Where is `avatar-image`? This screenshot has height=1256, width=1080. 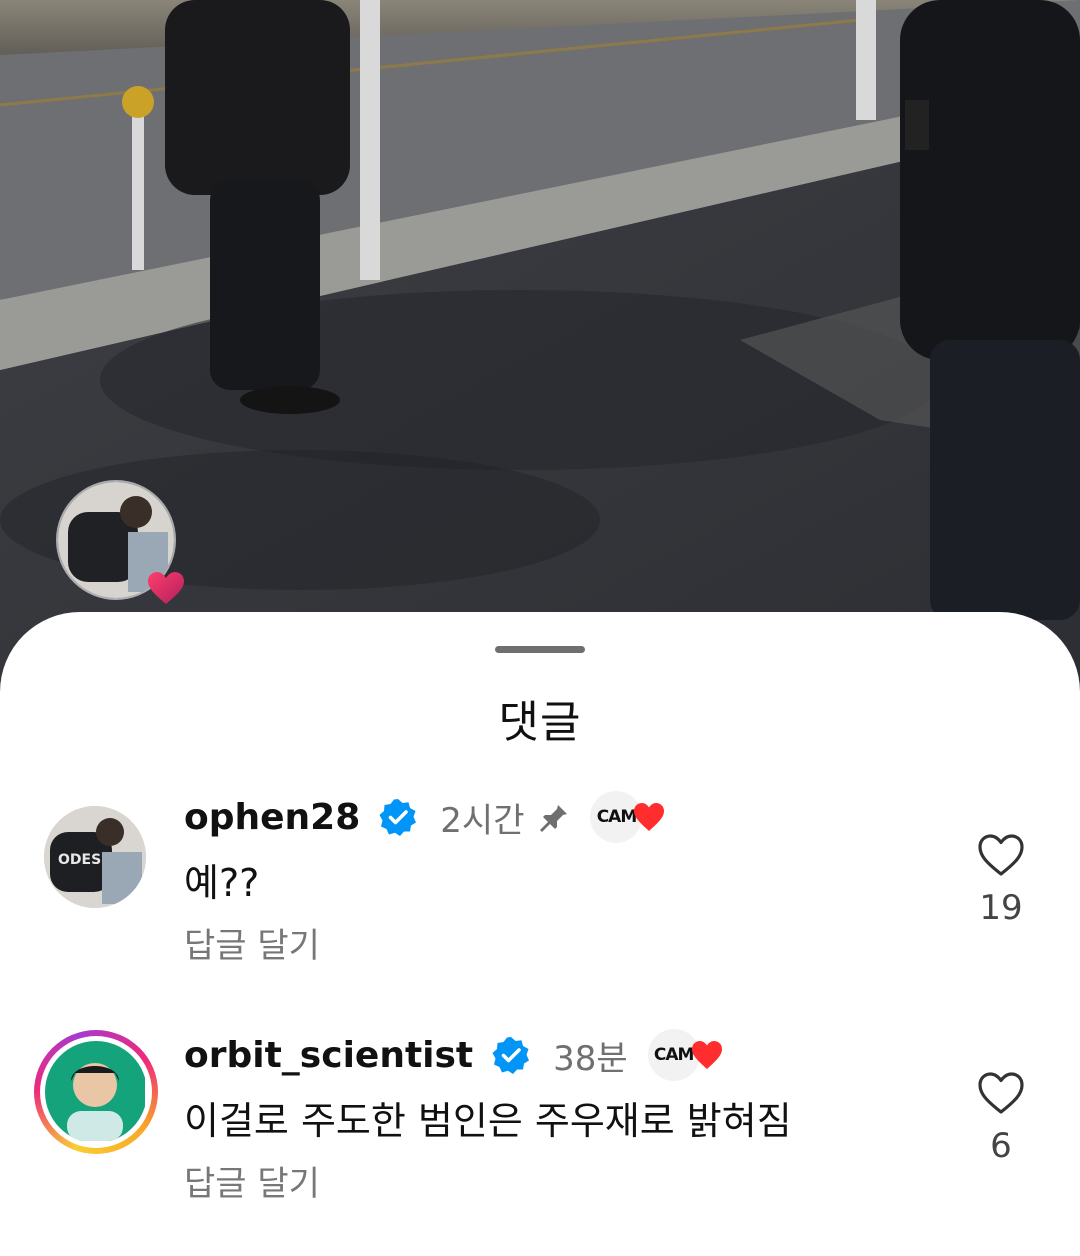 avatar-image is located at coordinates (96, 1092).